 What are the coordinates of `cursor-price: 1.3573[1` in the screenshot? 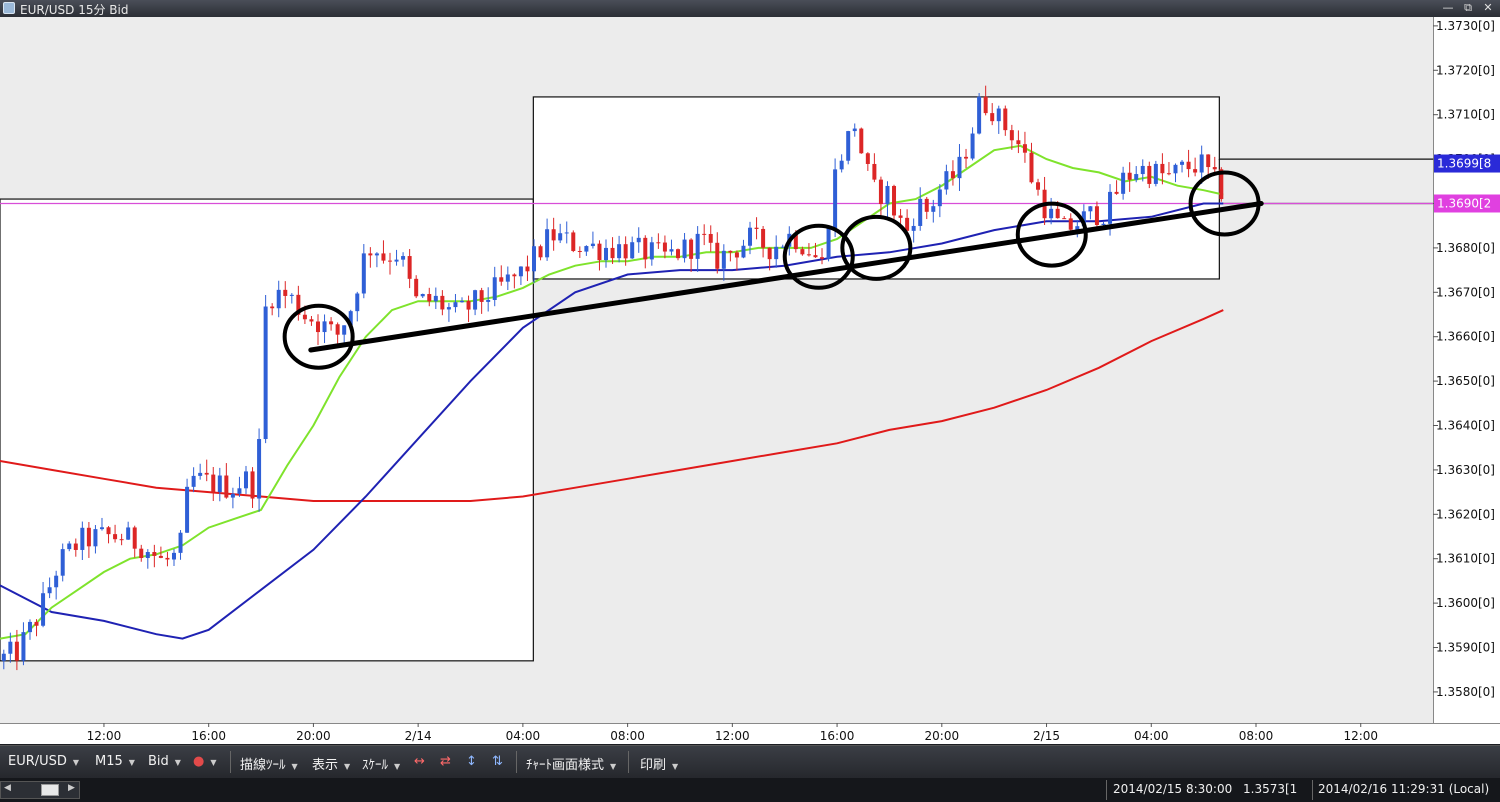 It's located at (1270, 789).